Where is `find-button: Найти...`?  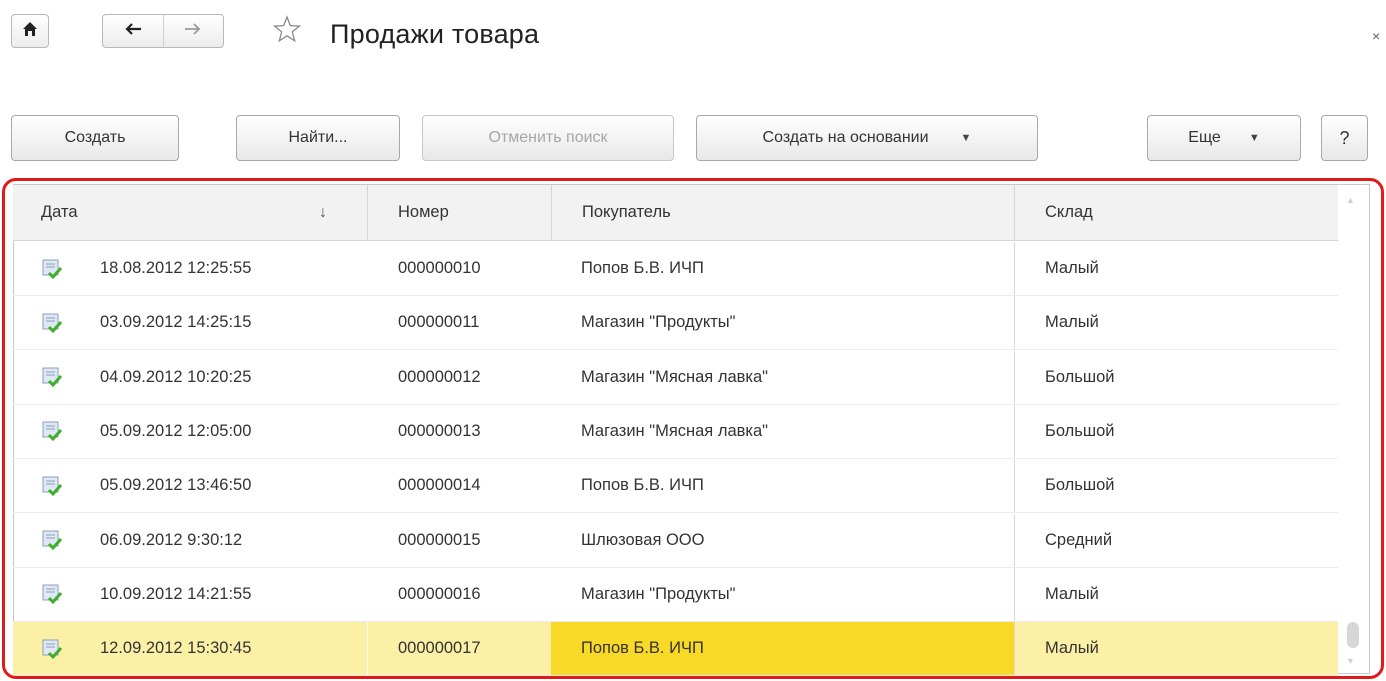
find-button: Найти... is located at coordinates (318, 138).